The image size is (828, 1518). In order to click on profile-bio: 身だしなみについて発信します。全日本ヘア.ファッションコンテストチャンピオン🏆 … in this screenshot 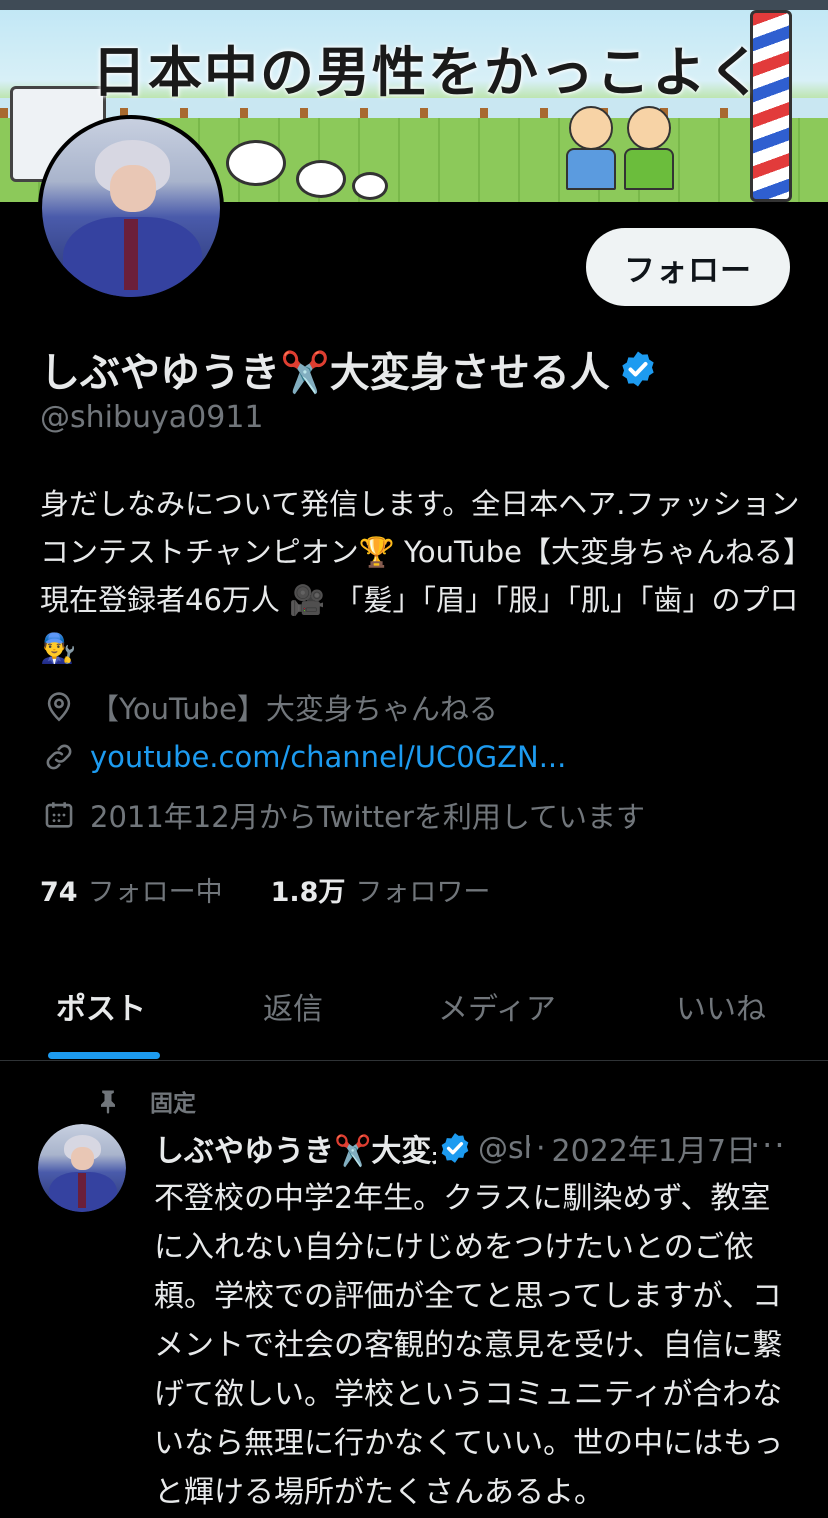, I will do `click(420, 576)`.